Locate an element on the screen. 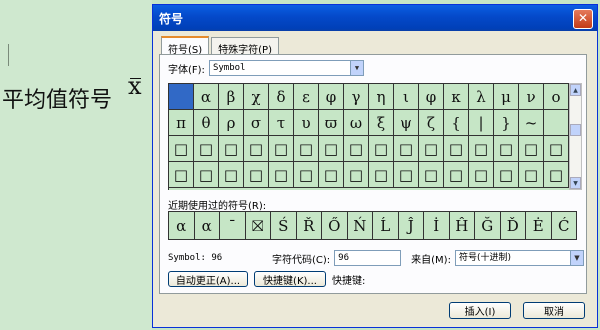 The image size is (600, 330). scroll-down-icon: ▼ is located at coordinates (575, 183).